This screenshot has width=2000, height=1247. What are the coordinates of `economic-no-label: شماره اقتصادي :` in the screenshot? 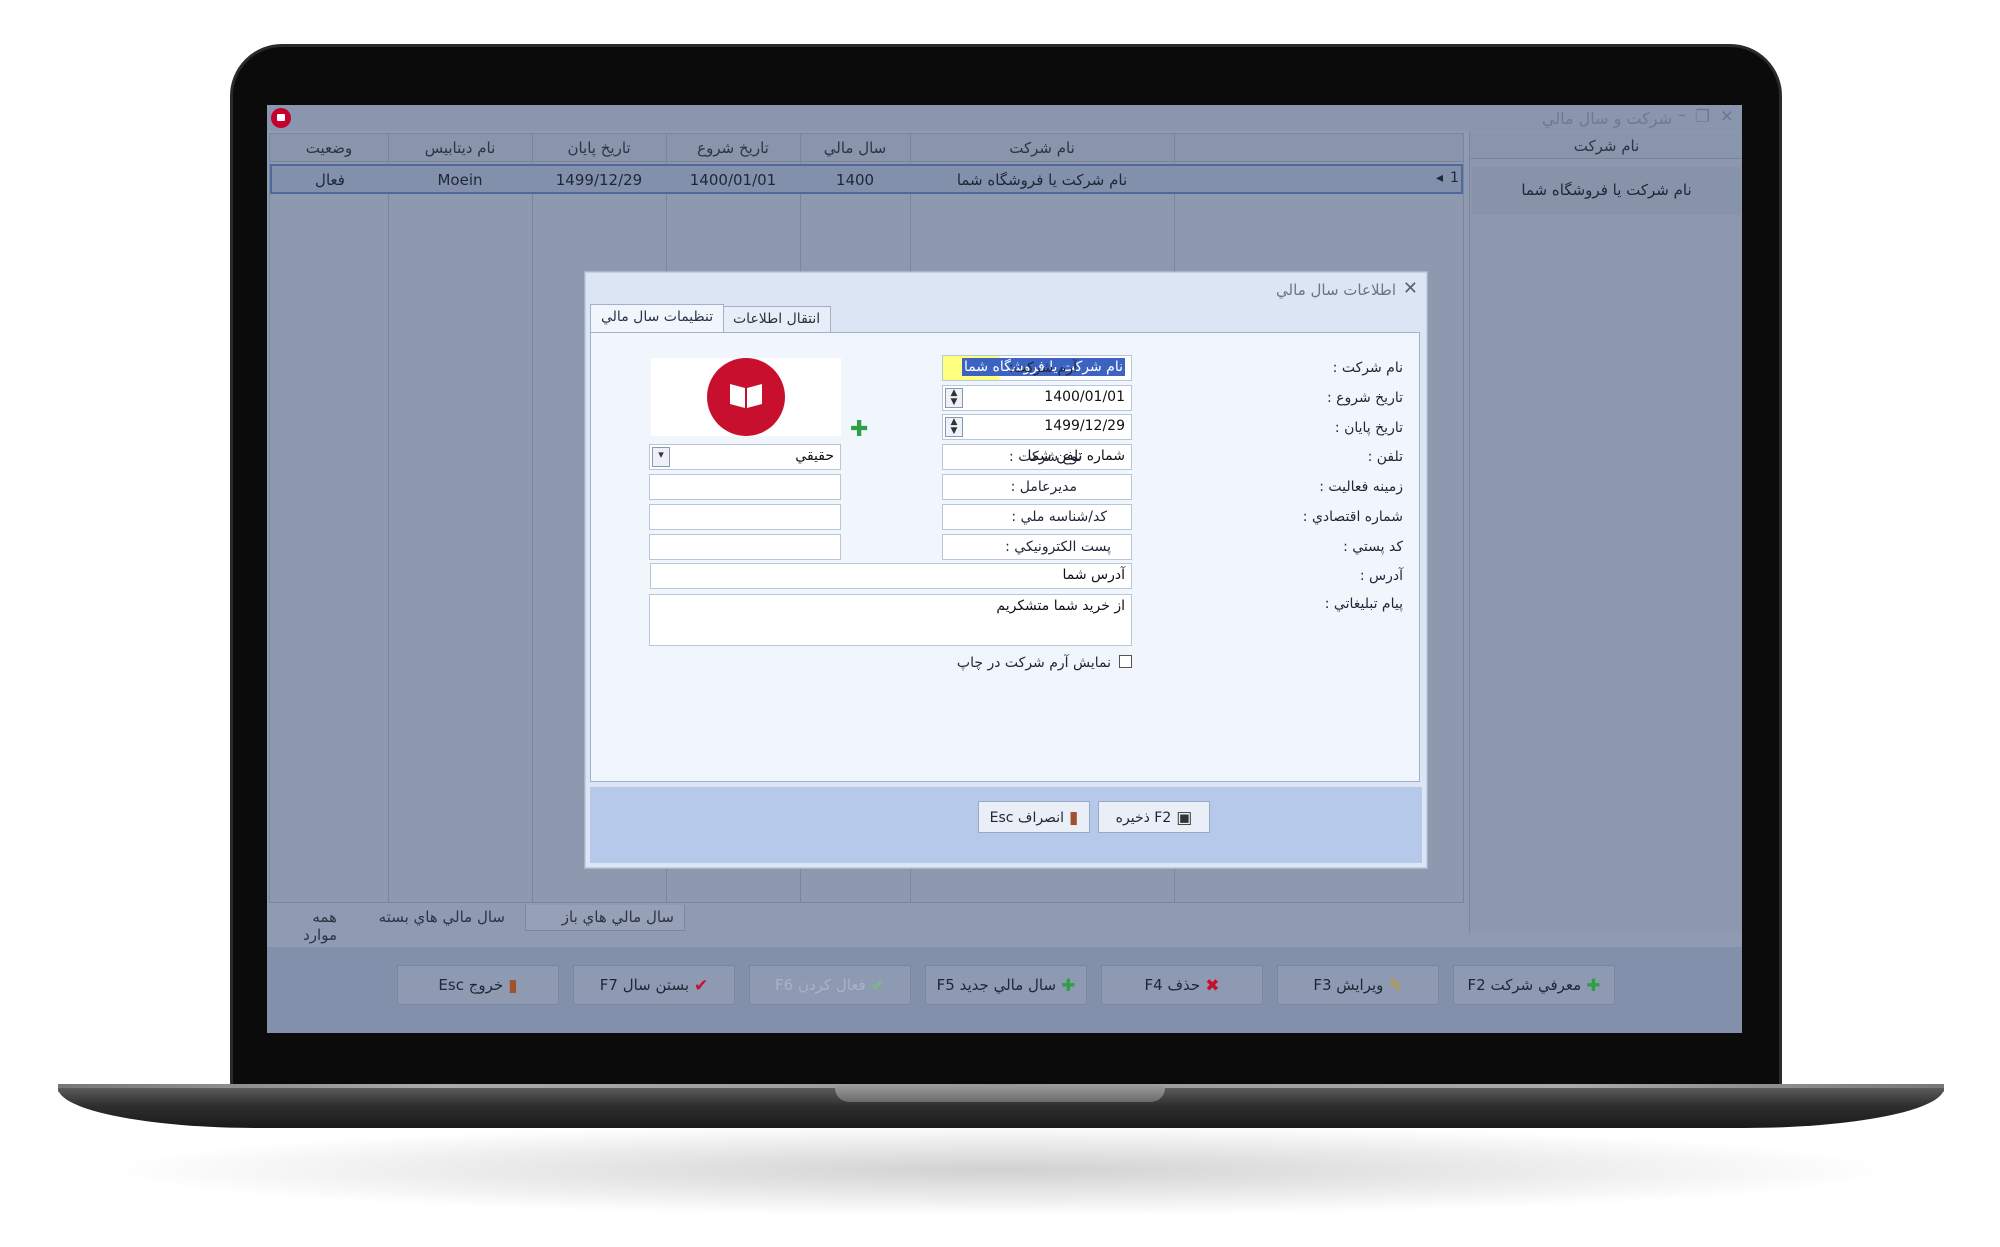 It's located at (1352, 517).